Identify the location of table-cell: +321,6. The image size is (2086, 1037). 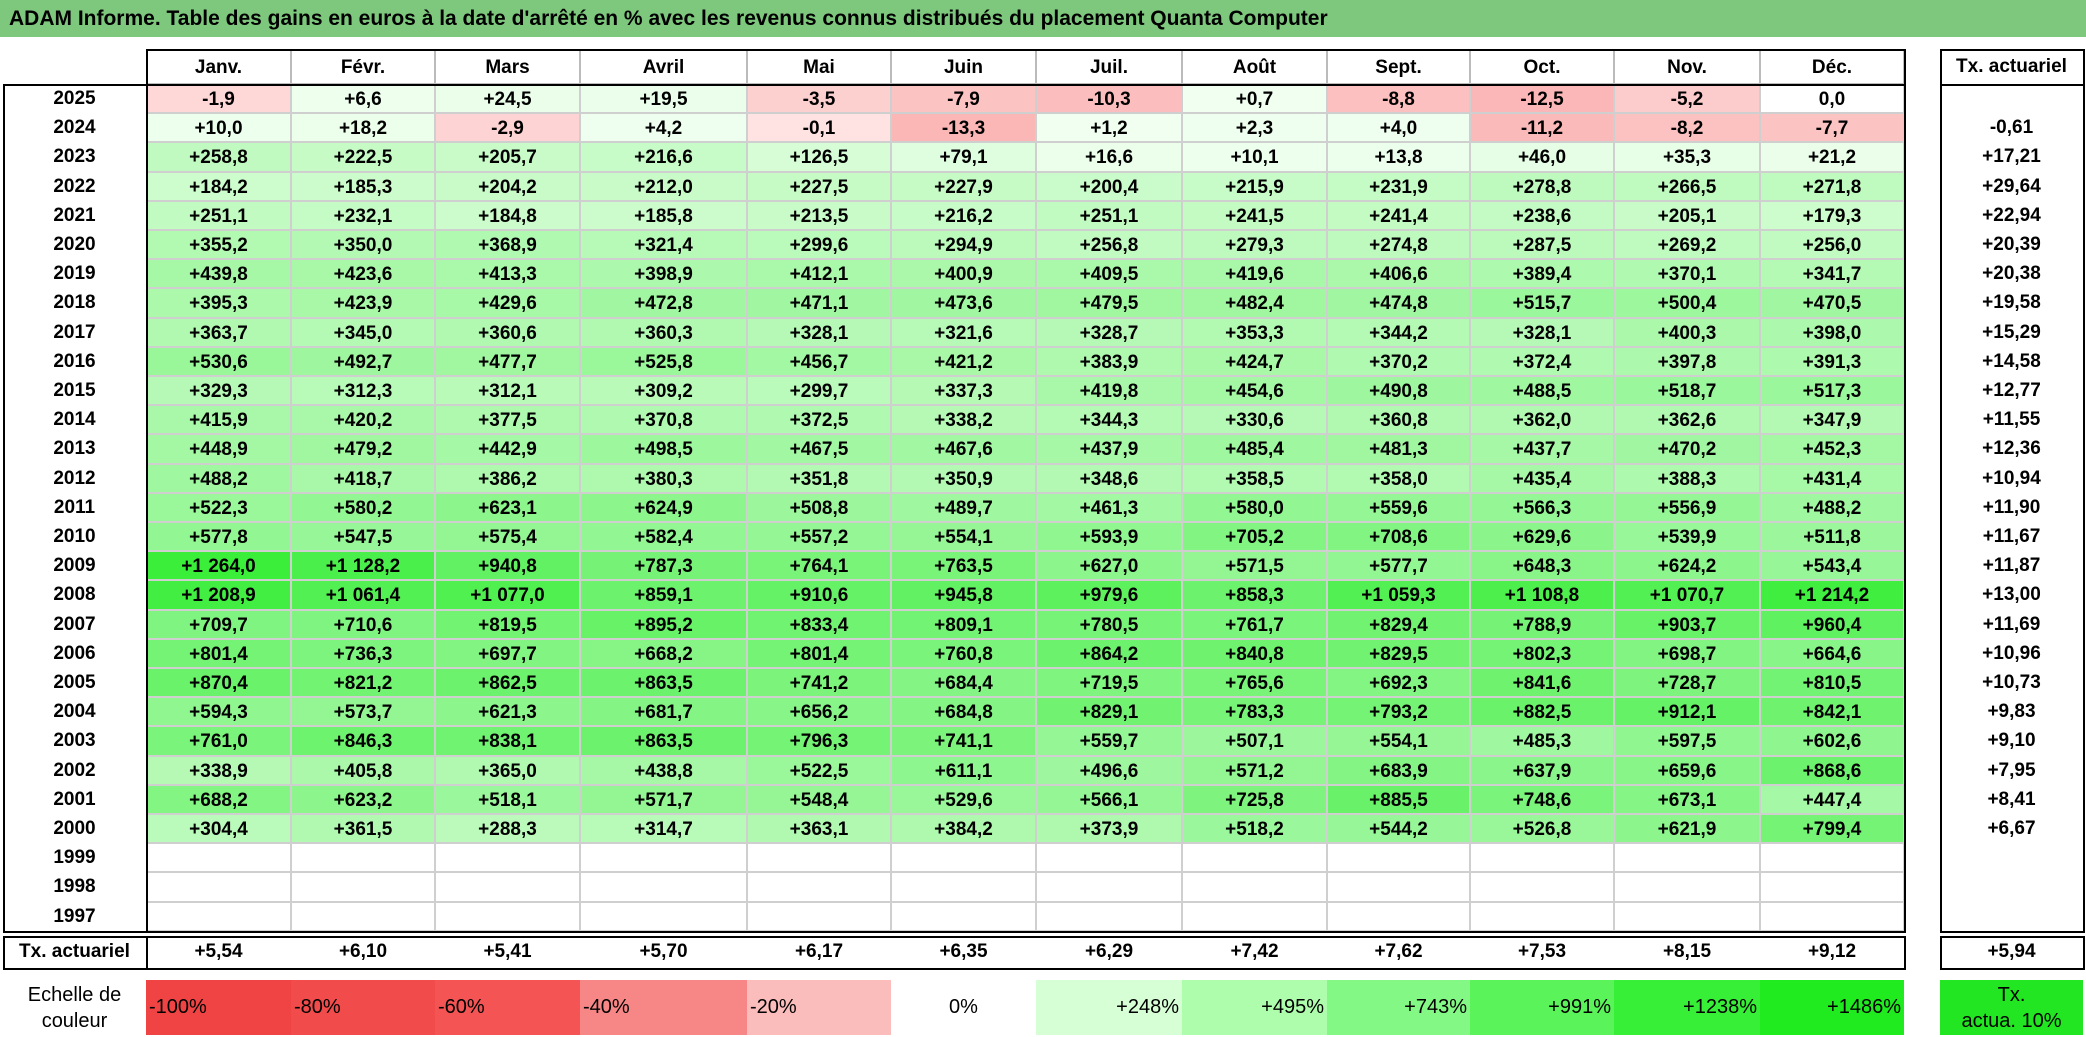
(963, 332).